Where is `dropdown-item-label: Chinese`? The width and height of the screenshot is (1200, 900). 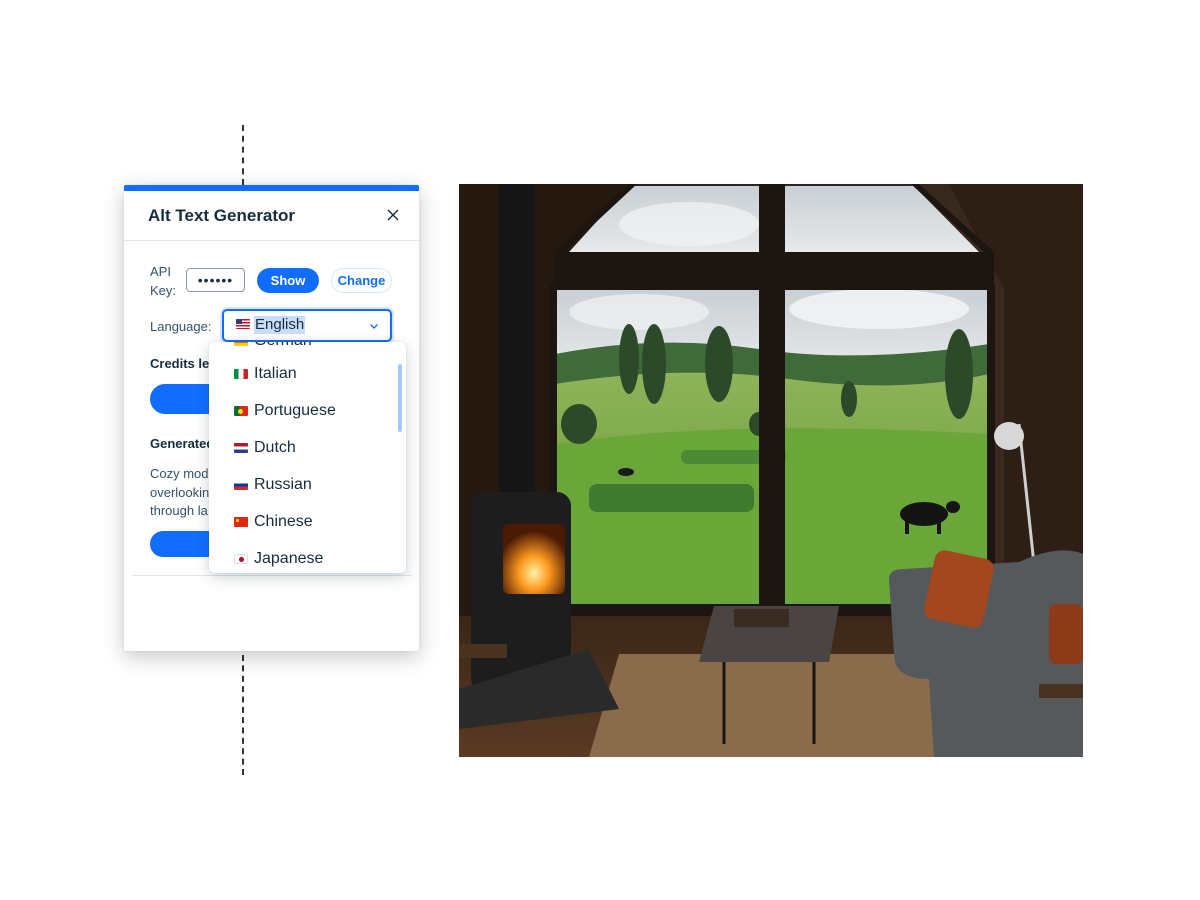
dropdown-item-label: Chinese is located at coordinates (283, 521).